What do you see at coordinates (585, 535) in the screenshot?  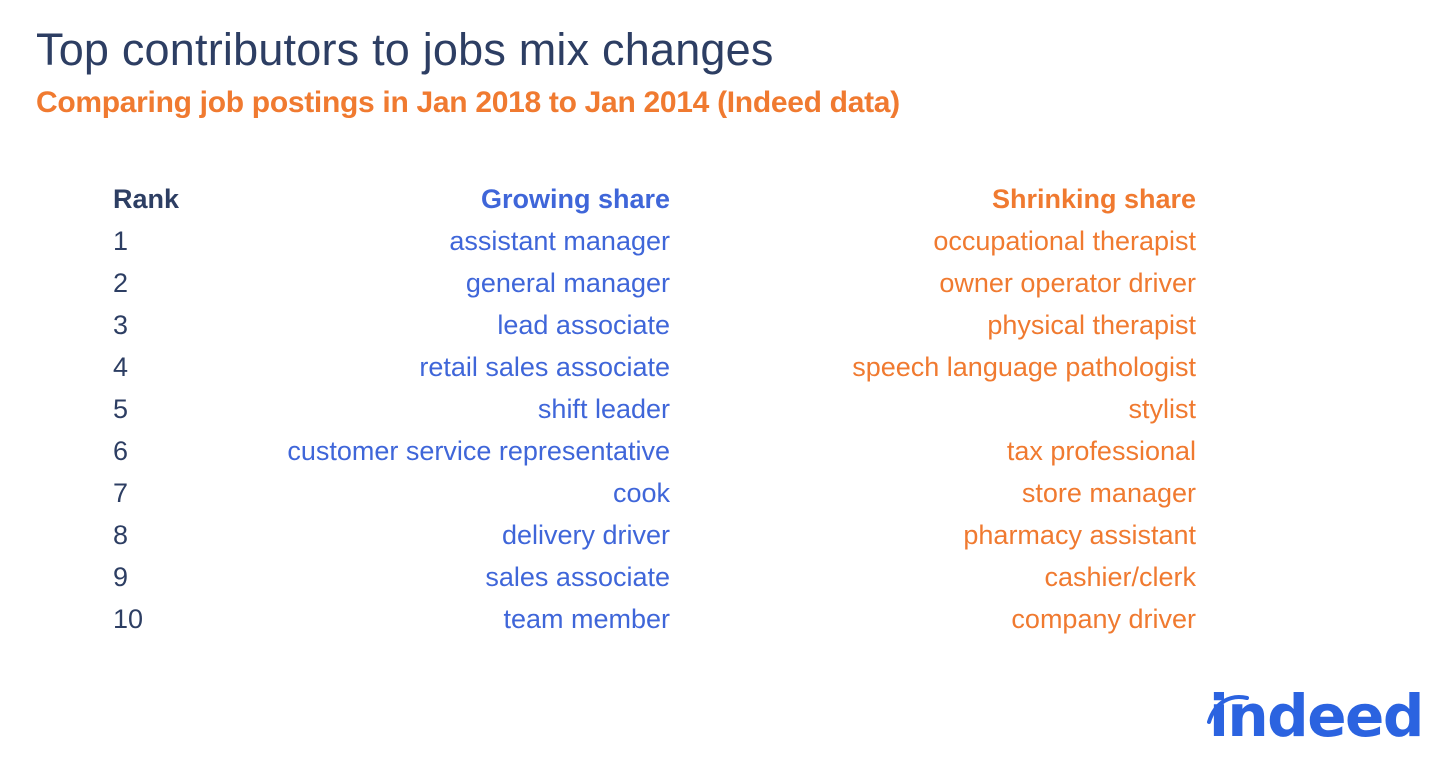 I see `growing-share-cell: delivery driver` at bounding box center [585, 535].